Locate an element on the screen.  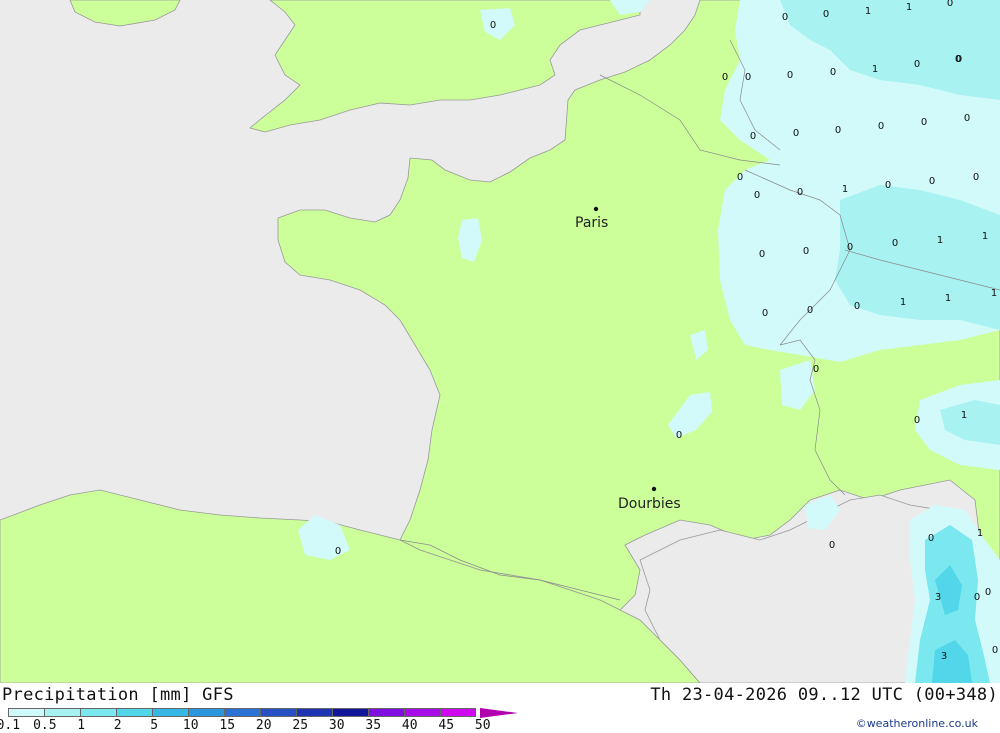
forecast-datetime: Th 23-04-2026 09..12 UTC (00+348) is located at coordinates (824, 695).